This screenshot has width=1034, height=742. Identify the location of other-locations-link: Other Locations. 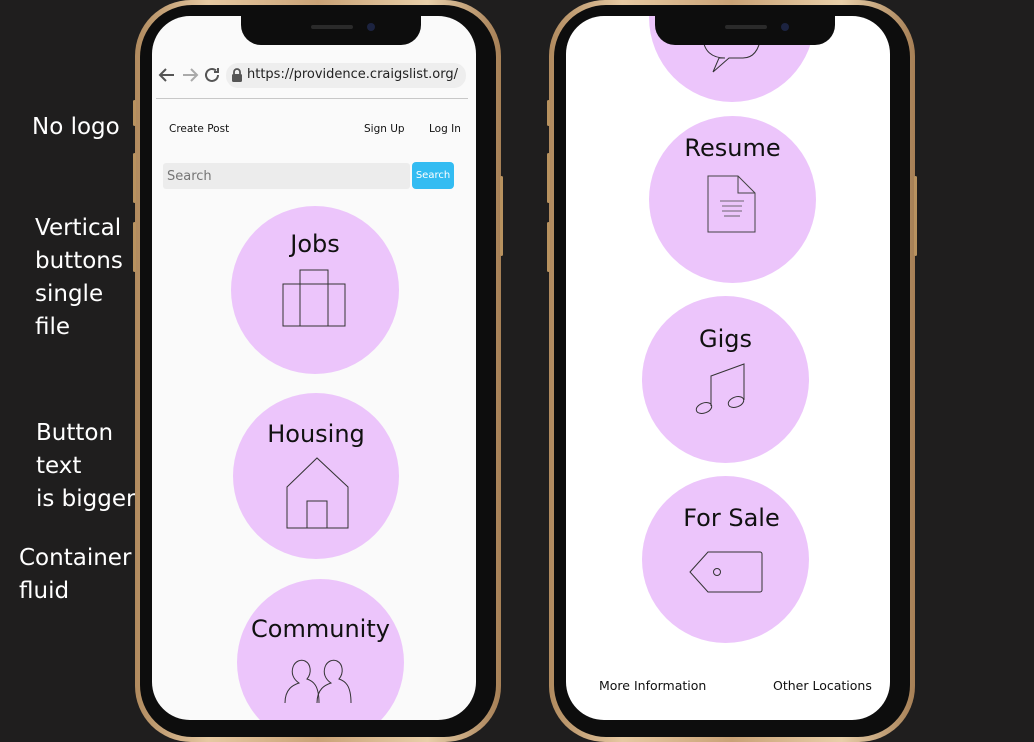
(822, 685).